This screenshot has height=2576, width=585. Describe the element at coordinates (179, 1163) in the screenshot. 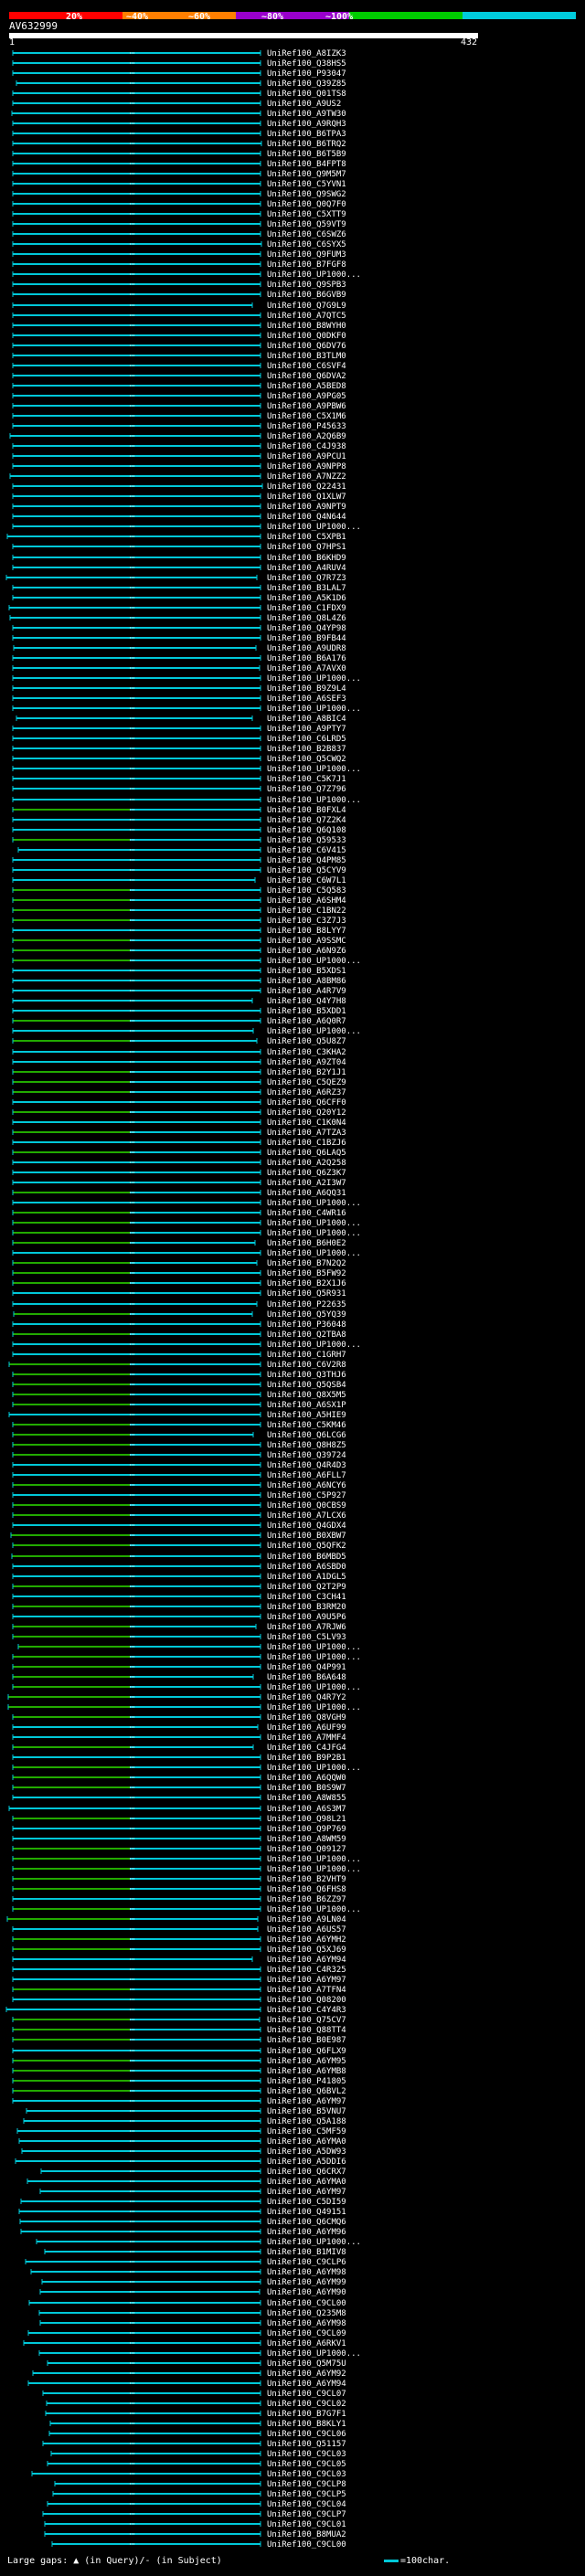

I see `hit-row: UniRef100_A2Q258` at that location.